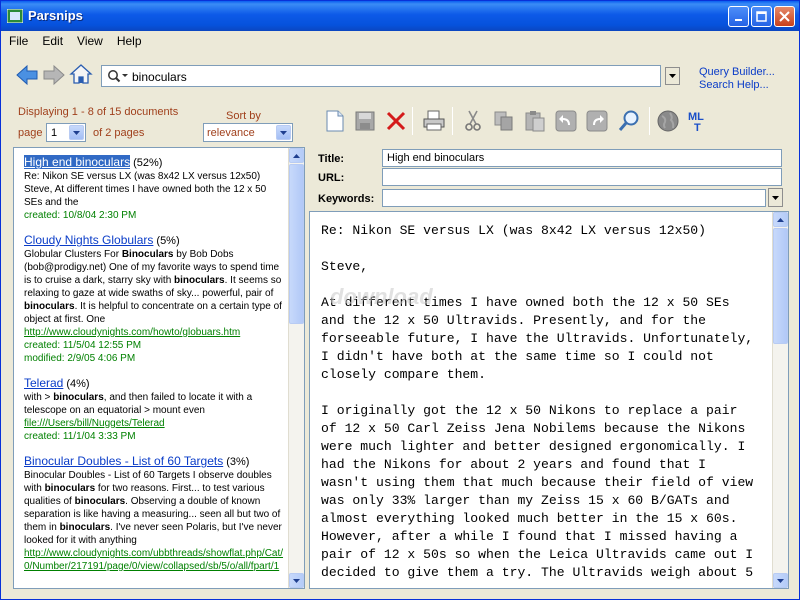  I want to click on svg-text: T, so click(697, 127).